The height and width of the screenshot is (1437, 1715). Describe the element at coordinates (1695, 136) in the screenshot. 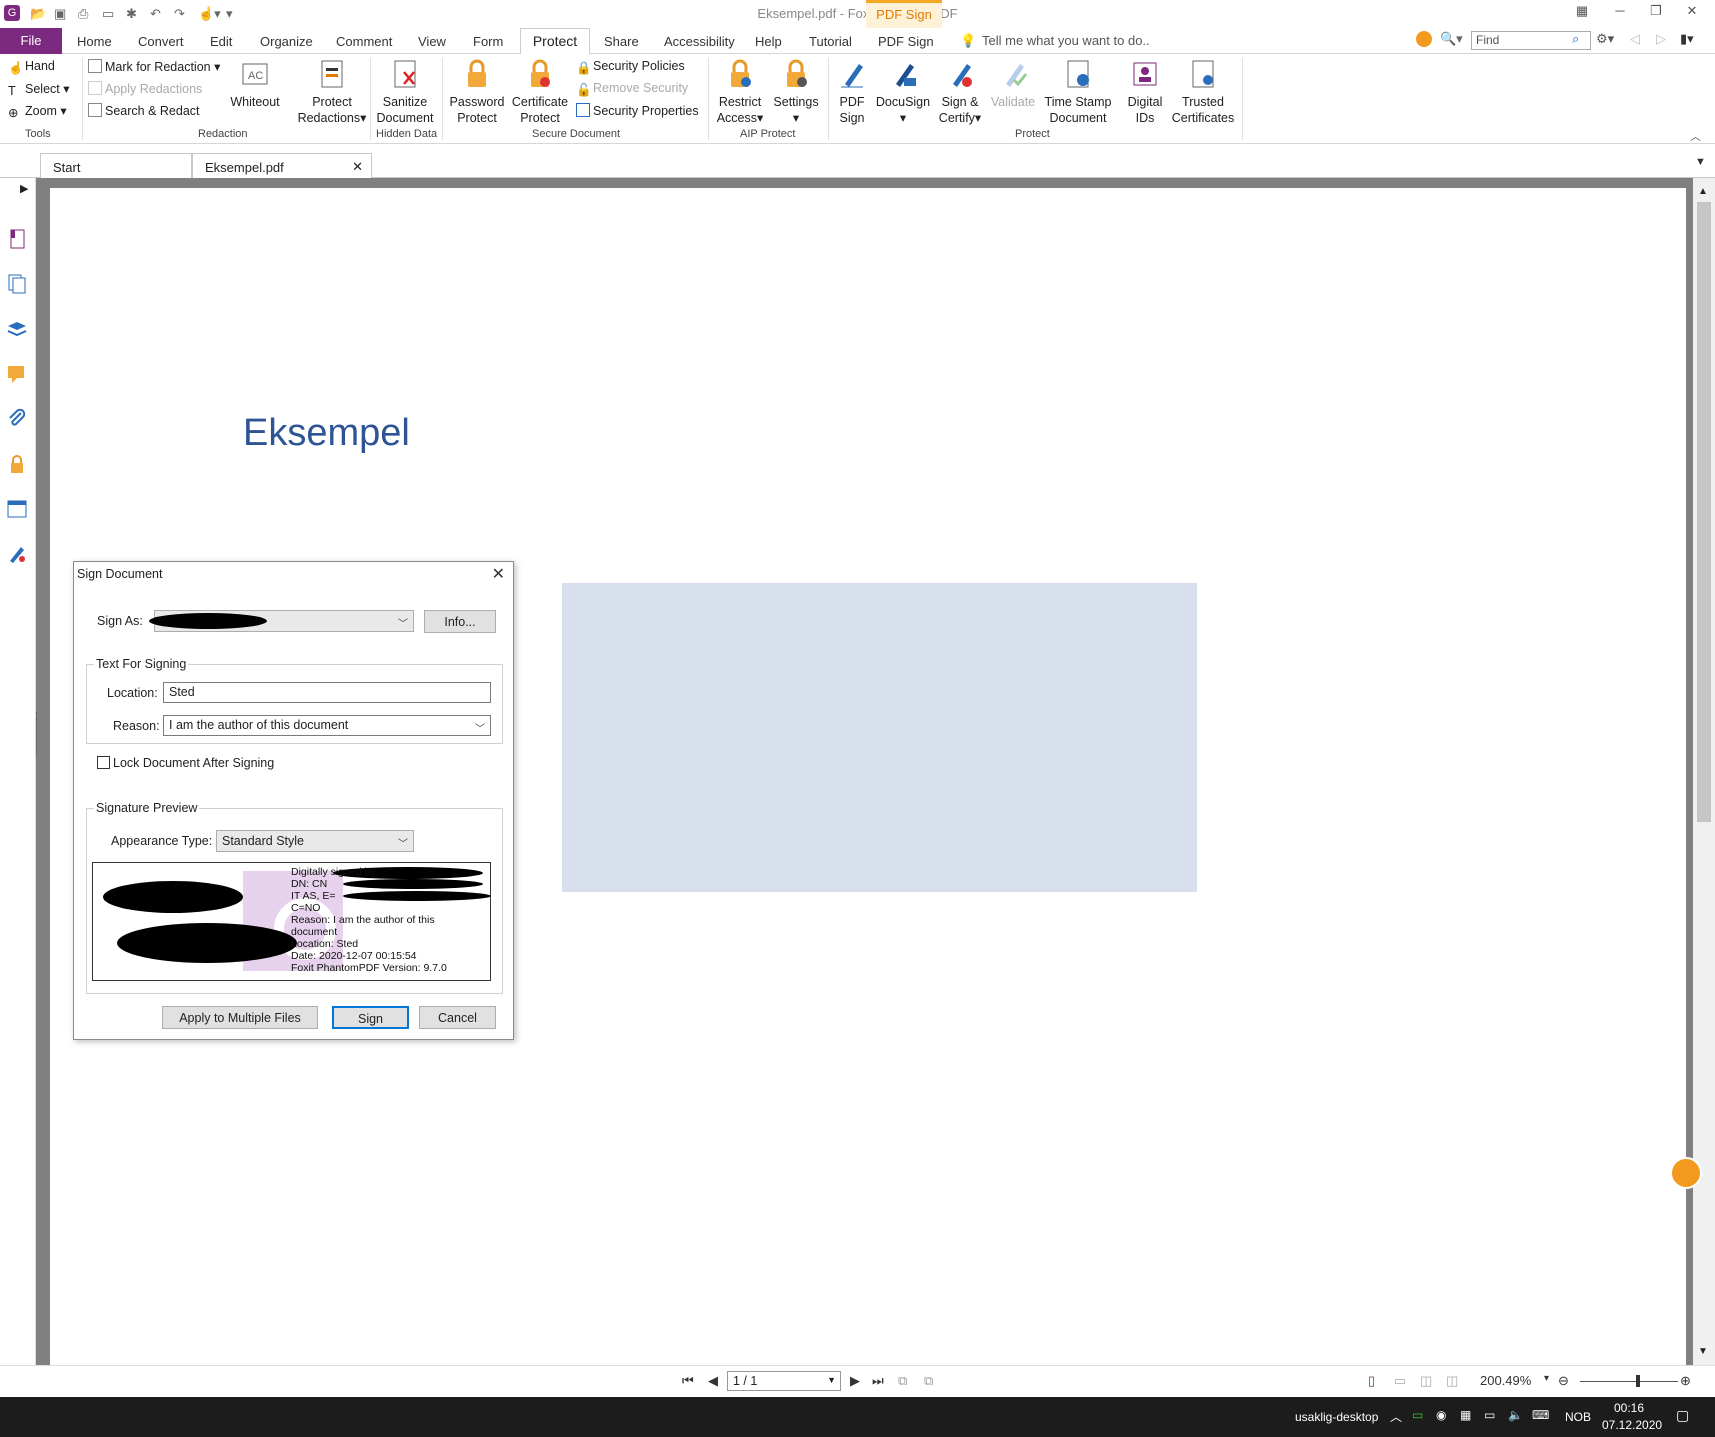

I see `collapse-ribbon-icon: ︿` at that location.